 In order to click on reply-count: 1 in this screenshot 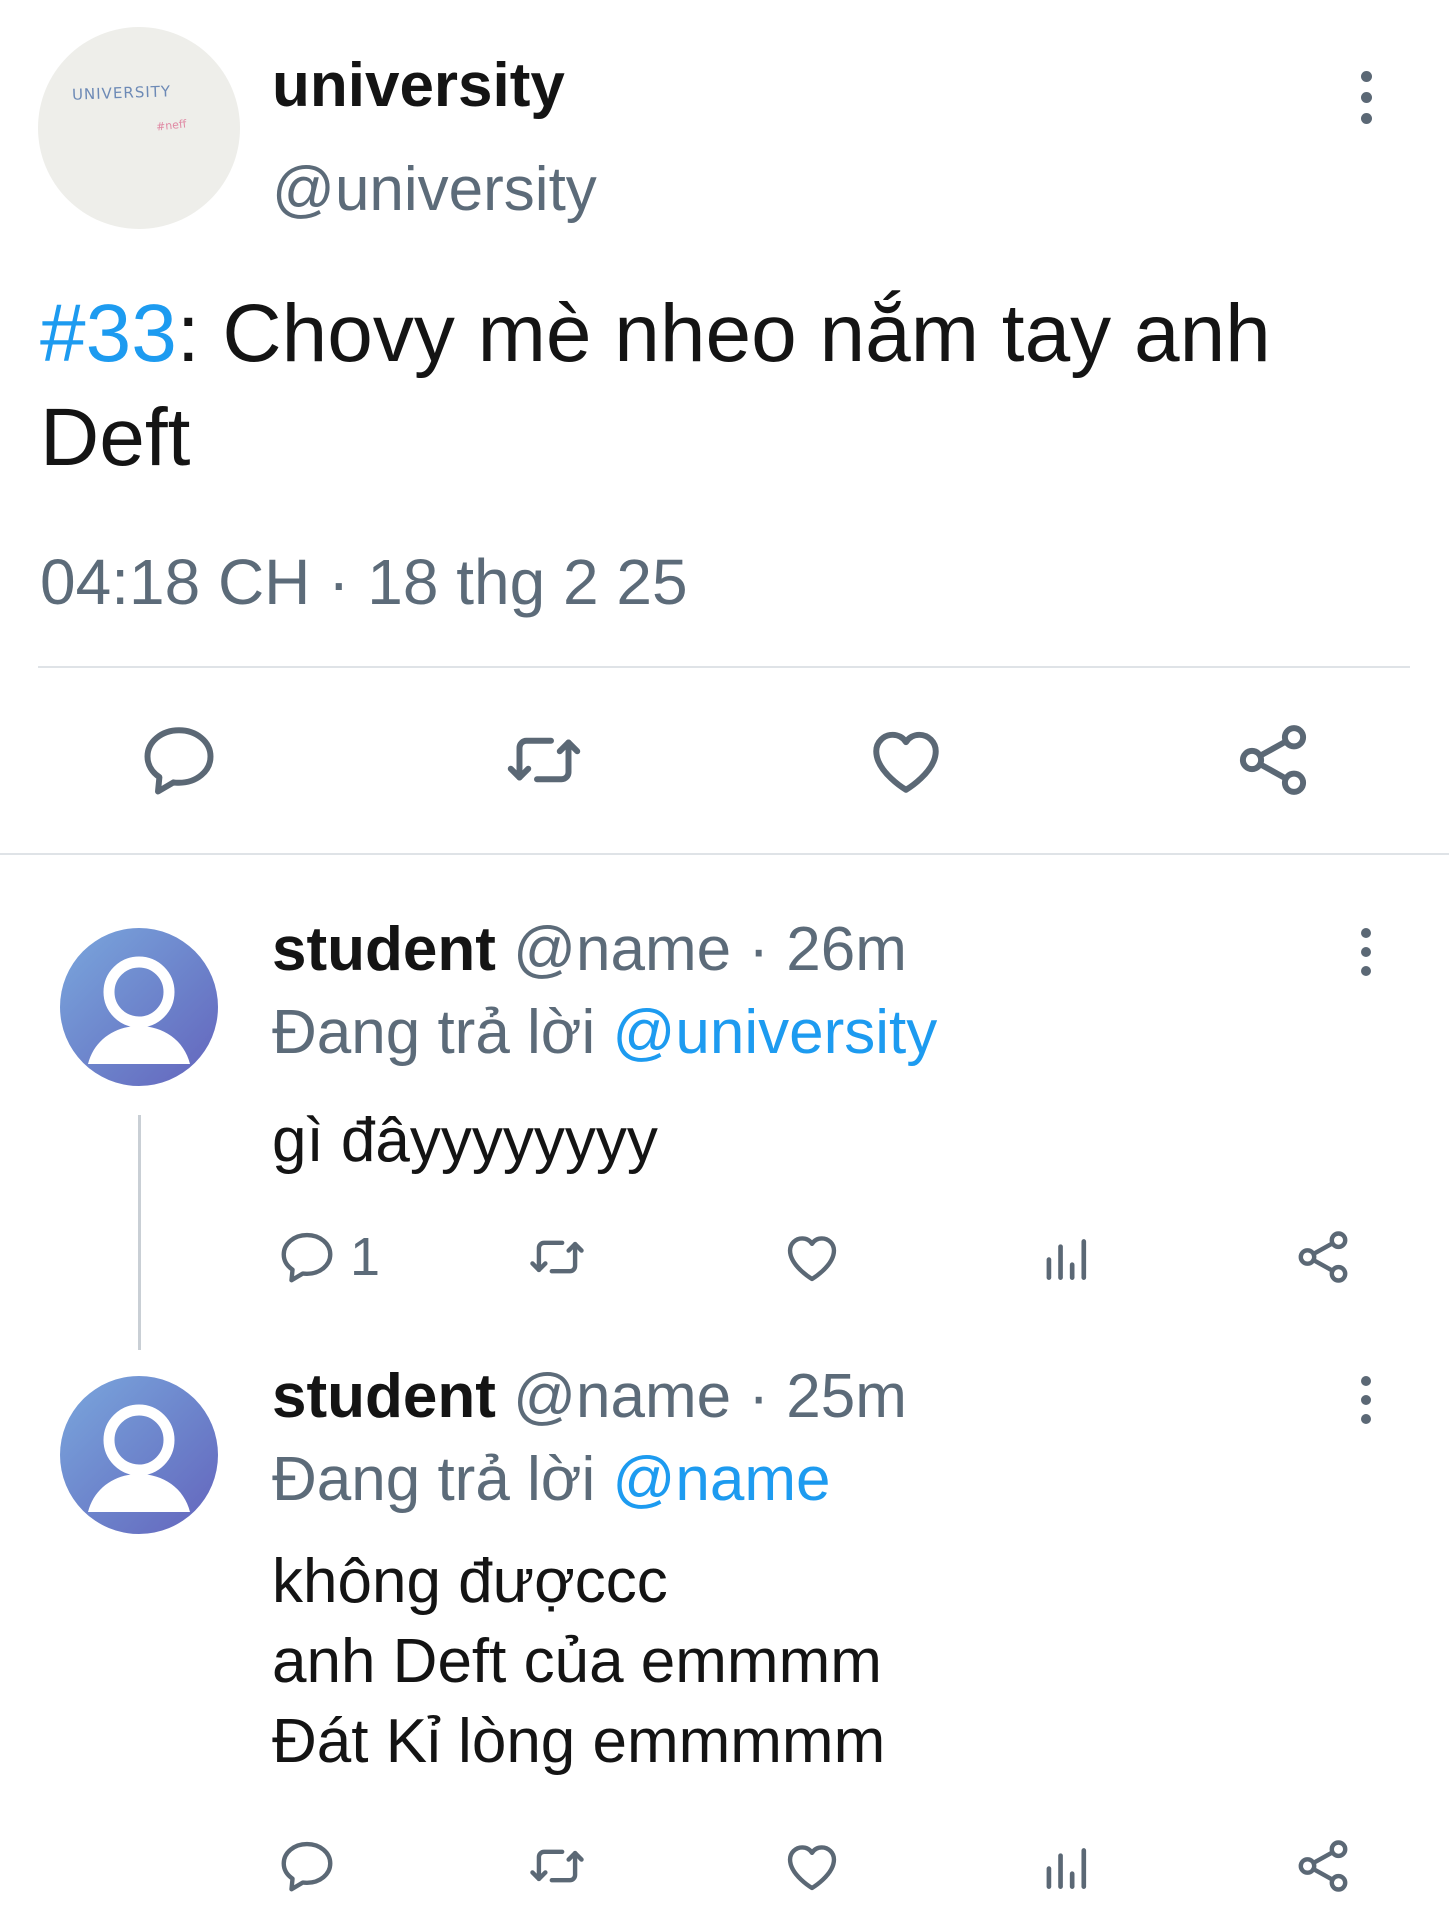, I will do `click(365, 1257)`.